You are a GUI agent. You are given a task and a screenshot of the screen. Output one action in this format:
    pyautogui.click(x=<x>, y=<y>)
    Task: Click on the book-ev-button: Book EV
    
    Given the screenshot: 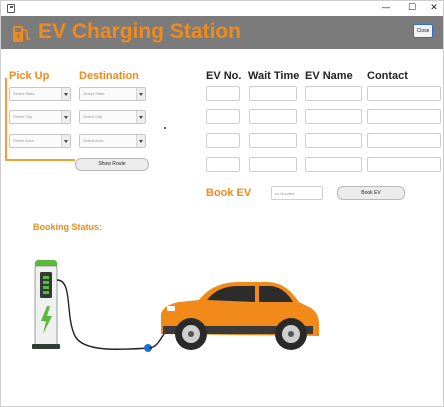 What is the action you would take?
    pyautogui.click(x=371, y=193)
    